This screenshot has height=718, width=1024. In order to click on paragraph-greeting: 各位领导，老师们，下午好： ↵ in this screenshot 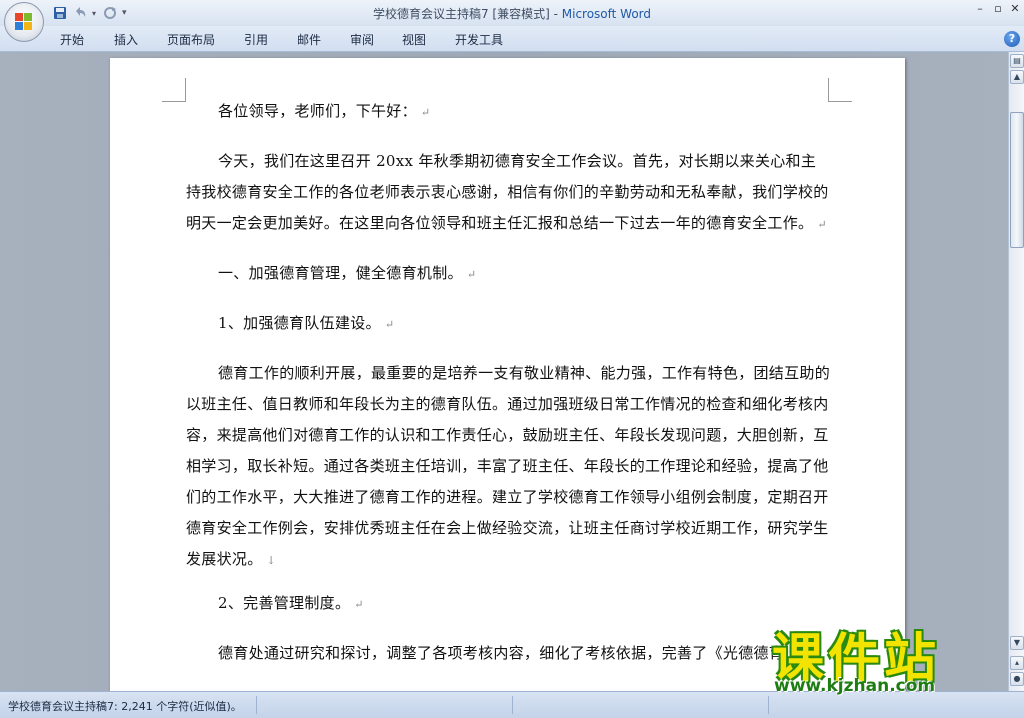, I will do `click(324, 111)`.